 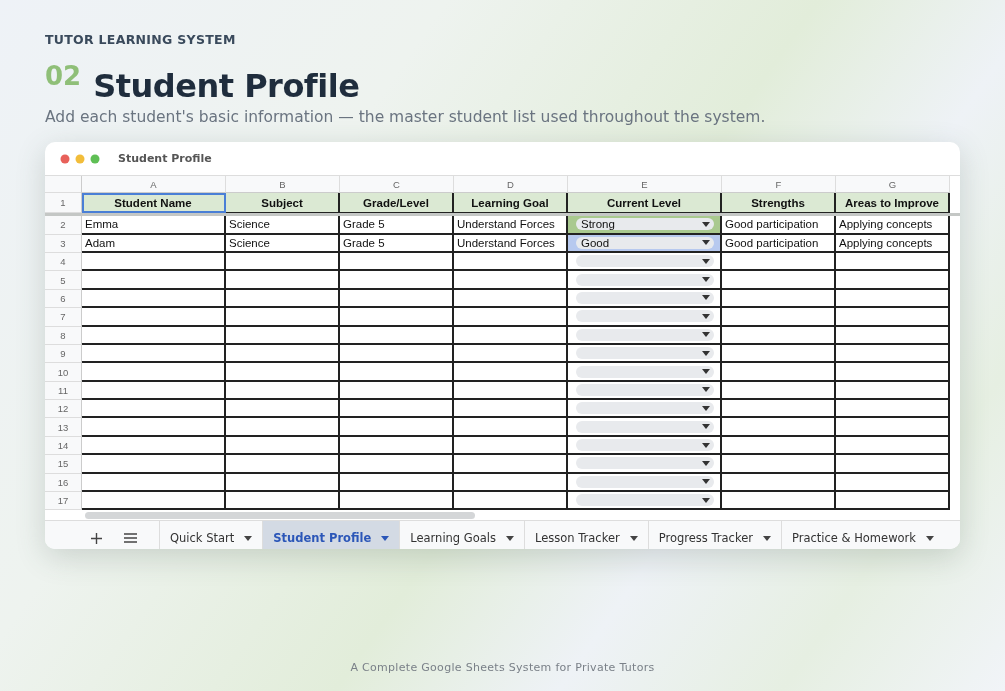 What do you see at coordinates (141, 39) in the screenshot?
I see `eyebrow: TUTOR LEARNING SYSTEM` at bounding box center [141, 39].